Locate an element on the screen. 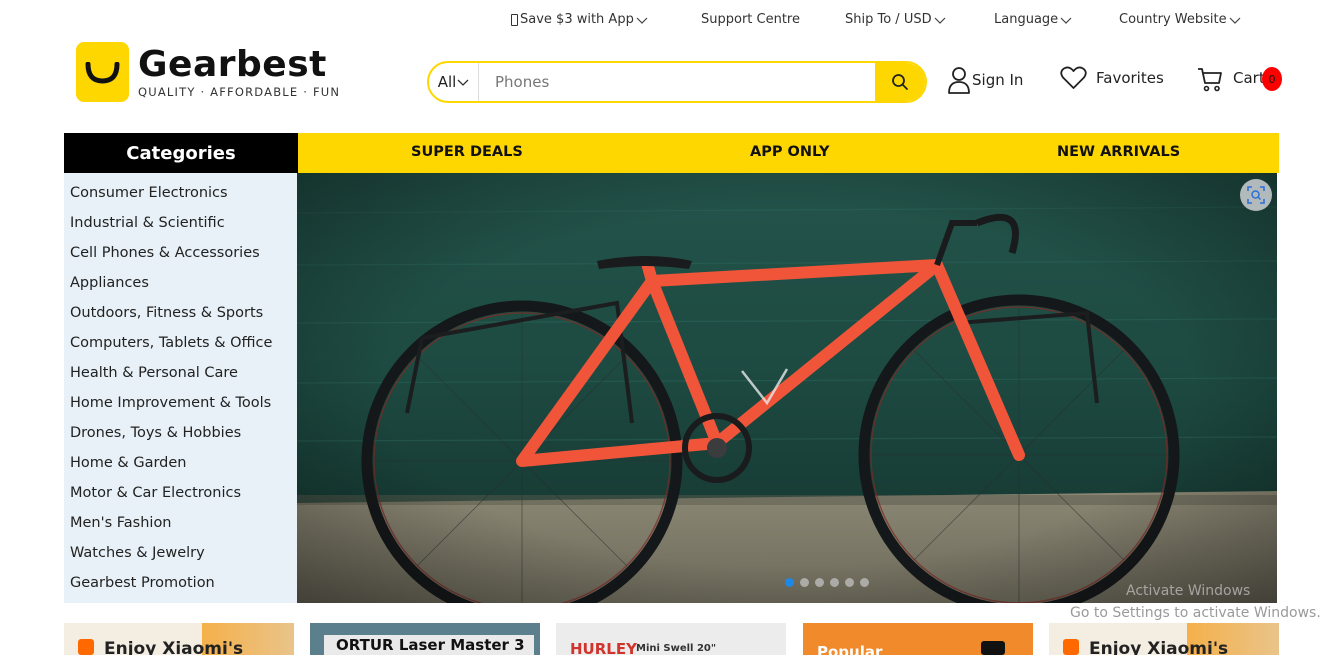  sidebar-item-motor-car: Motor & Car Electronics is located at coordinates (180, 496).